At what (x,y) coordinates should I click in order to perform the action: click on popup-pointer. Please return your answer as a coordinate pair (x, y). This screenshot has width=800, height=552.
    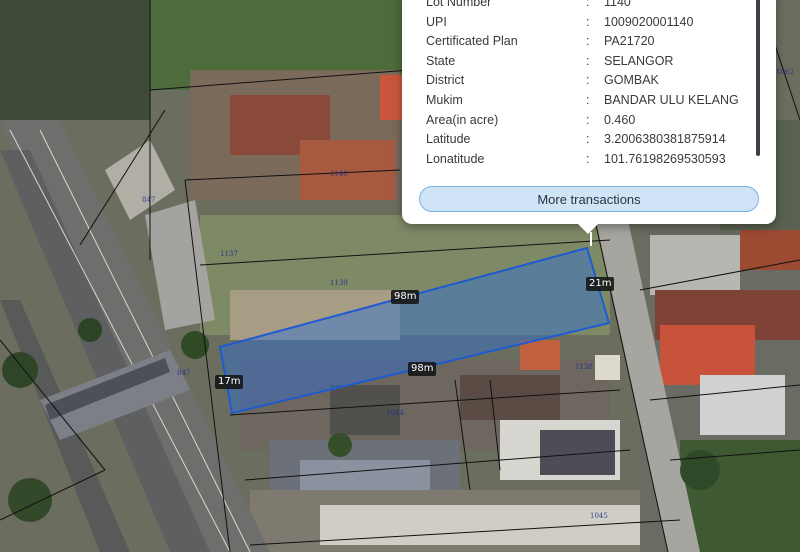
    Looking at the image, I should click on (588, 229).